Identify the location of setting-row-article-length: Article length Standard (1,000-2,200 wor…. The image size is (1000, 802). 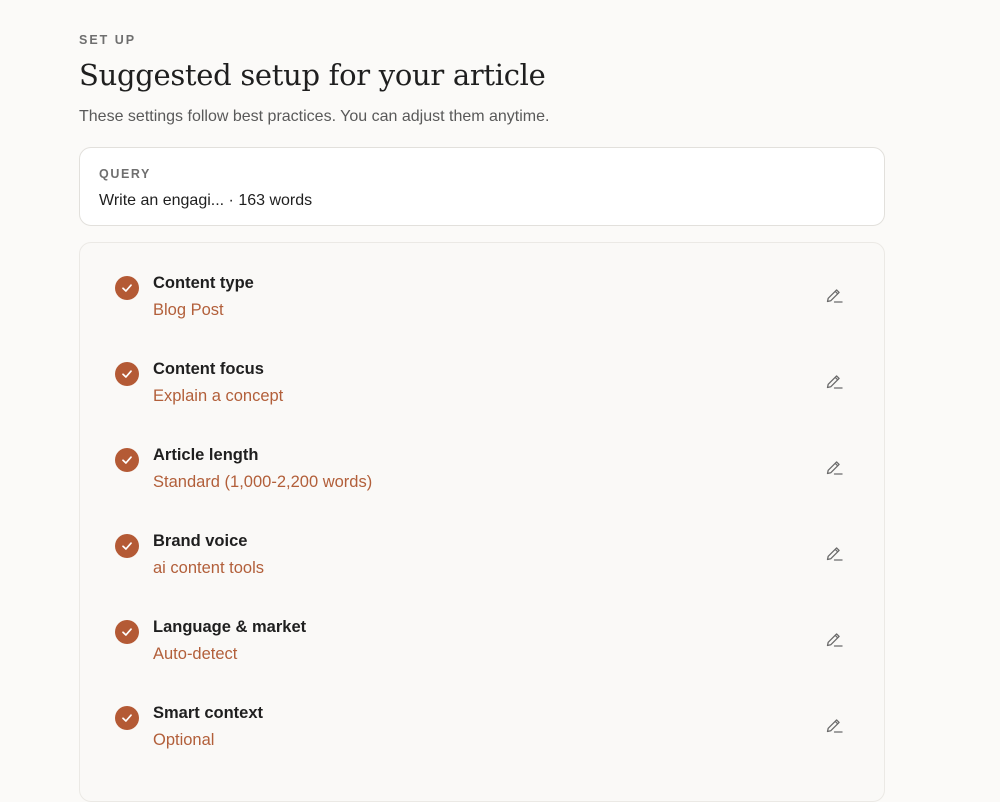
(483, 453).